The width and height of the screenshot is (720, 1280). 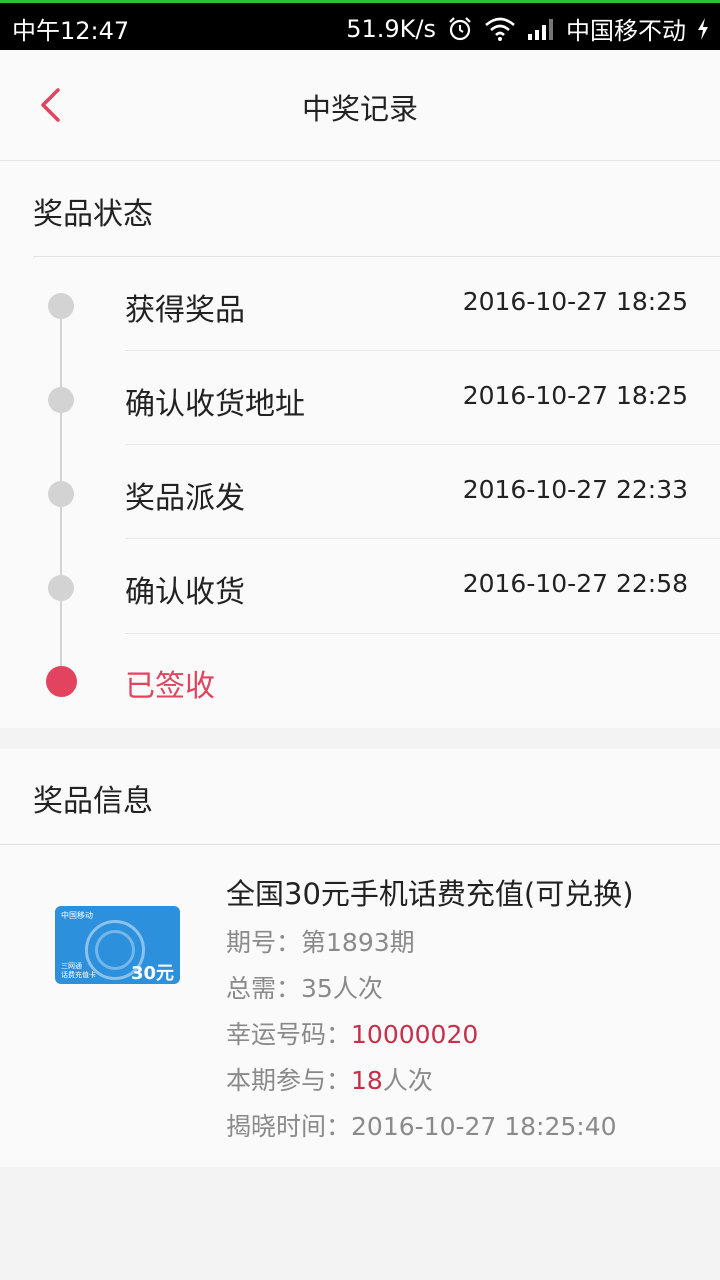 I want to click on period-row: 期号：第1893期, so click(x=320, y=941).